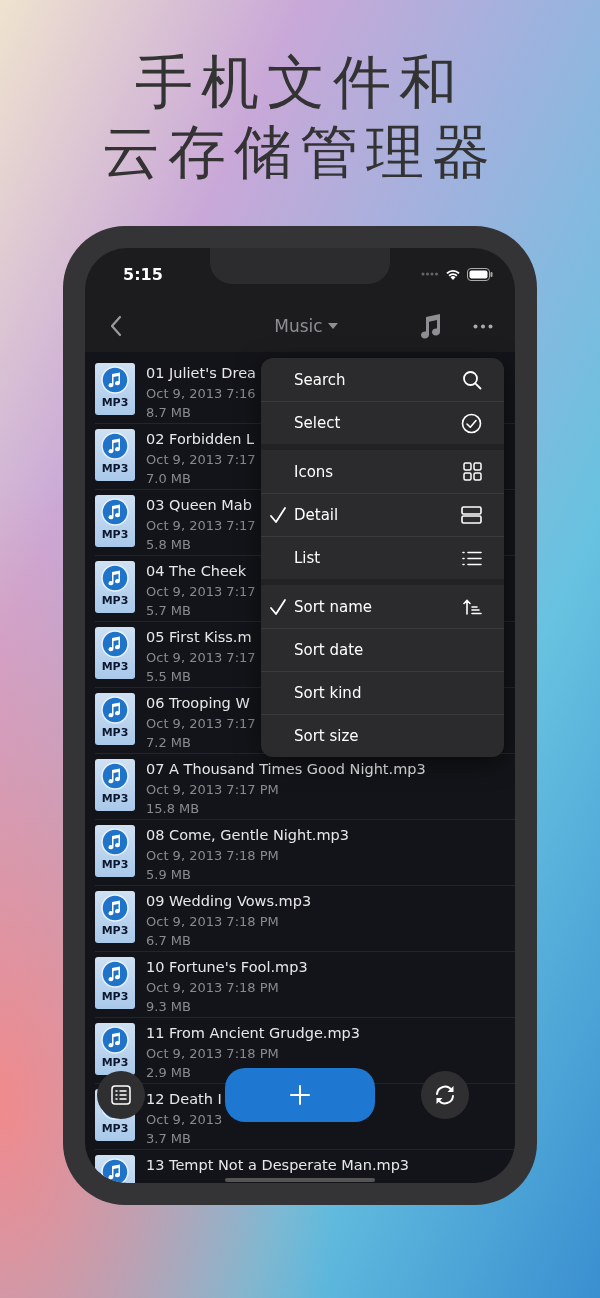  I want to click on file-name: 07 A Thousand Times Good Night.mp3, so click(286, 769).